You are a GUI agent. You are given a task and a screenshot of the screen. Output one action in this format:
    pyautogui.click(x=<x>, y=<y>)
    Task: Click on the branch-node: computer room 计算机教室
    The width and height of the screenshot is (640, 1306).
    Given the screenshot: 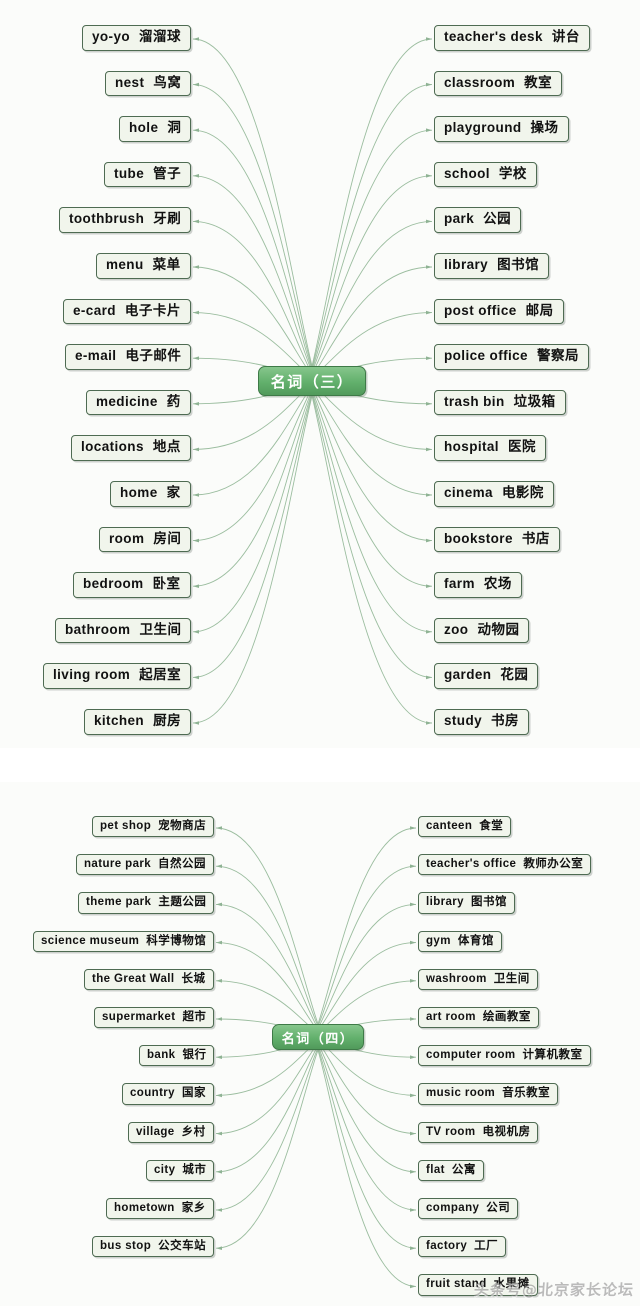 What is the action you would take?
    pyautogui.click(x=504, y=1056)
    